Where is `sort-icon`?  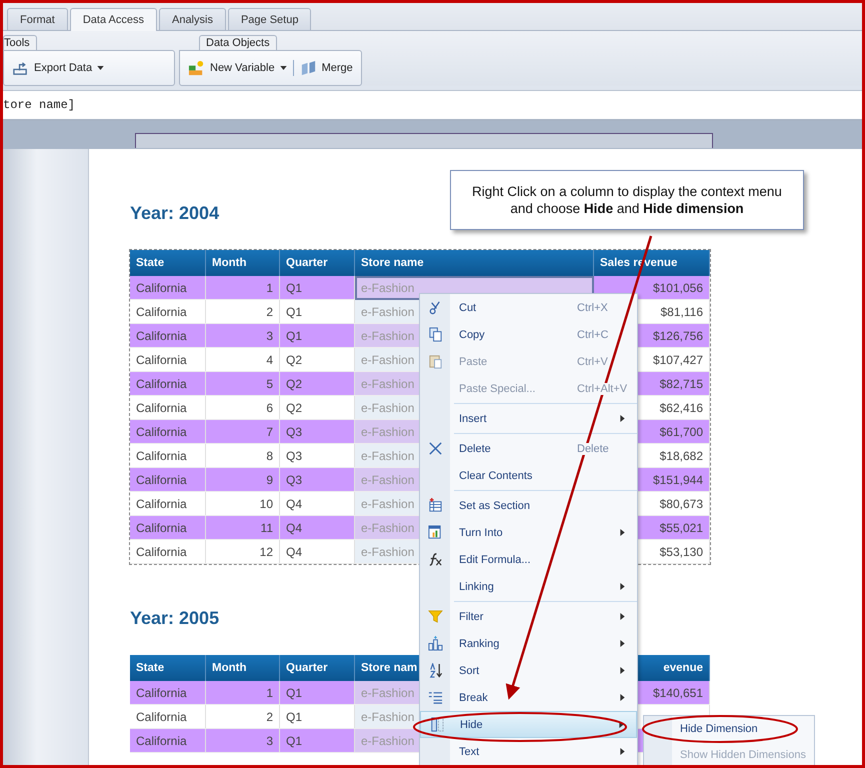 sort-icon is located at coordinates (435, 670).